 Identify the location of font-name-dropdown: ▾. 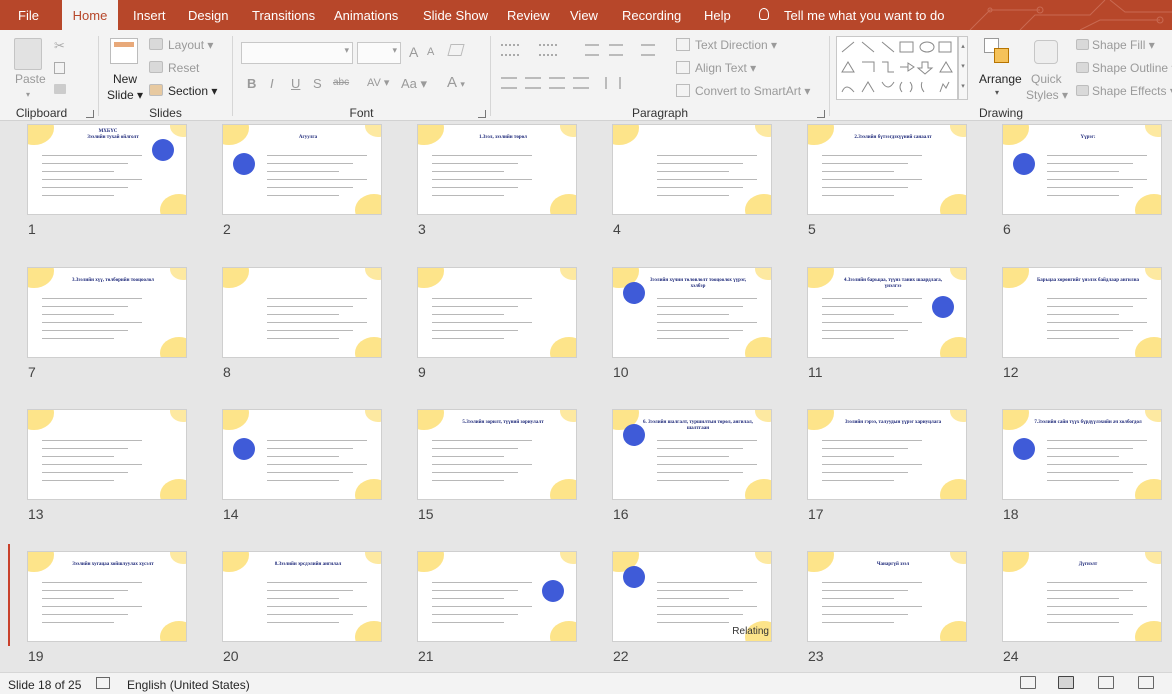
(297, 53).